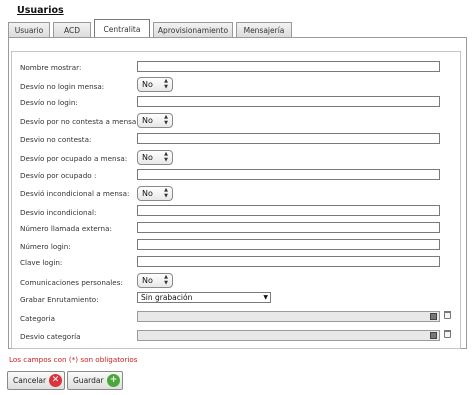 This screenshot has width=472, height=395. What do you see at coordinates (193, 29) in the screenshot?
I see `tab-aprovisionamiento: Aprovisionamiento` at bounding box center [193, 29].